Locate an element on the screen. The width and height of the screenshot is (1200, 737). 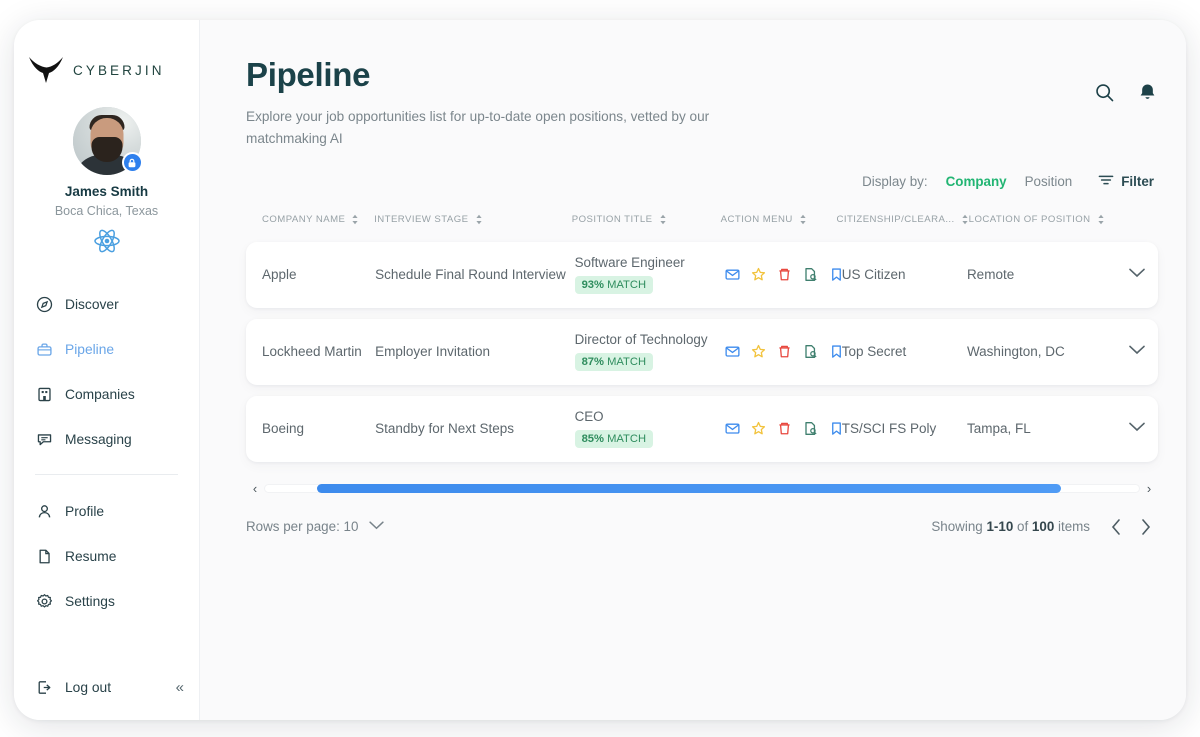
sidebar-item-companies: Companies is located at coordinates (106, 394).